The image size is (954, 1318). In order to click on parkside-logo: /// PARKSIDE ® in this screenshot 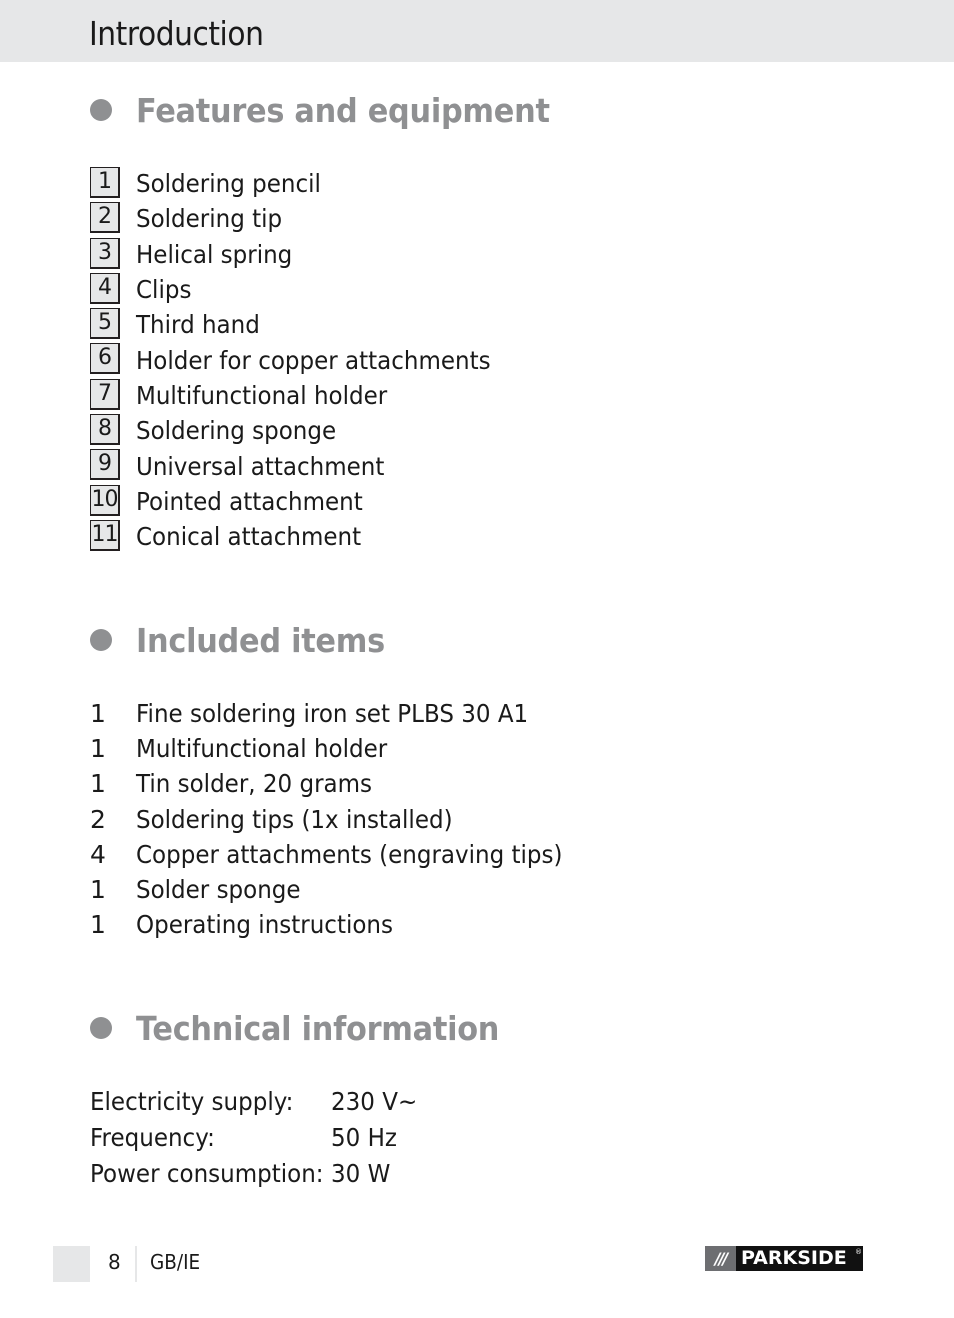, I will do `click(784, 1258)`.